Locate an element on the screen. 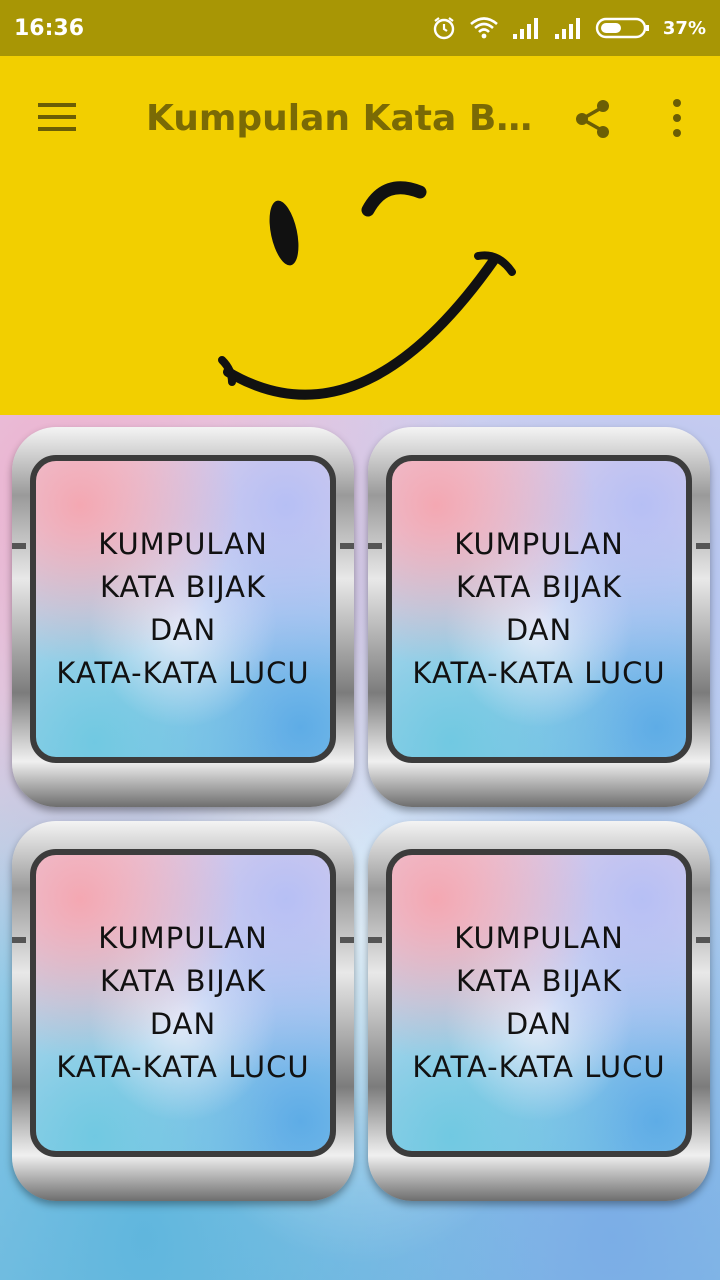 The height and width of the screenshot is (1280, 720). winking-smiley-image is located at coordinates (367, 290).